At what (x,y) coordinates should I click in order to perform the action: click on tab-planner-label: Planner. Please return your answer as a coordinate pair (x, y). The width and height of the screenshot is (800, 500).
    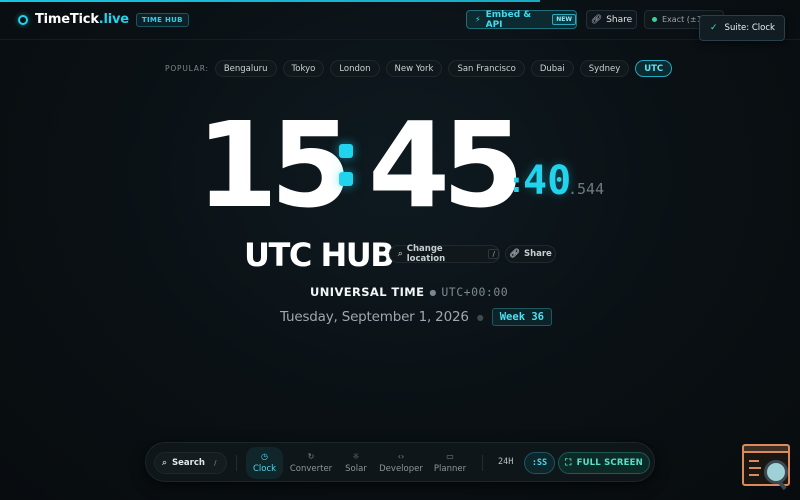
    Looking at the image, I should click on (450, 469).